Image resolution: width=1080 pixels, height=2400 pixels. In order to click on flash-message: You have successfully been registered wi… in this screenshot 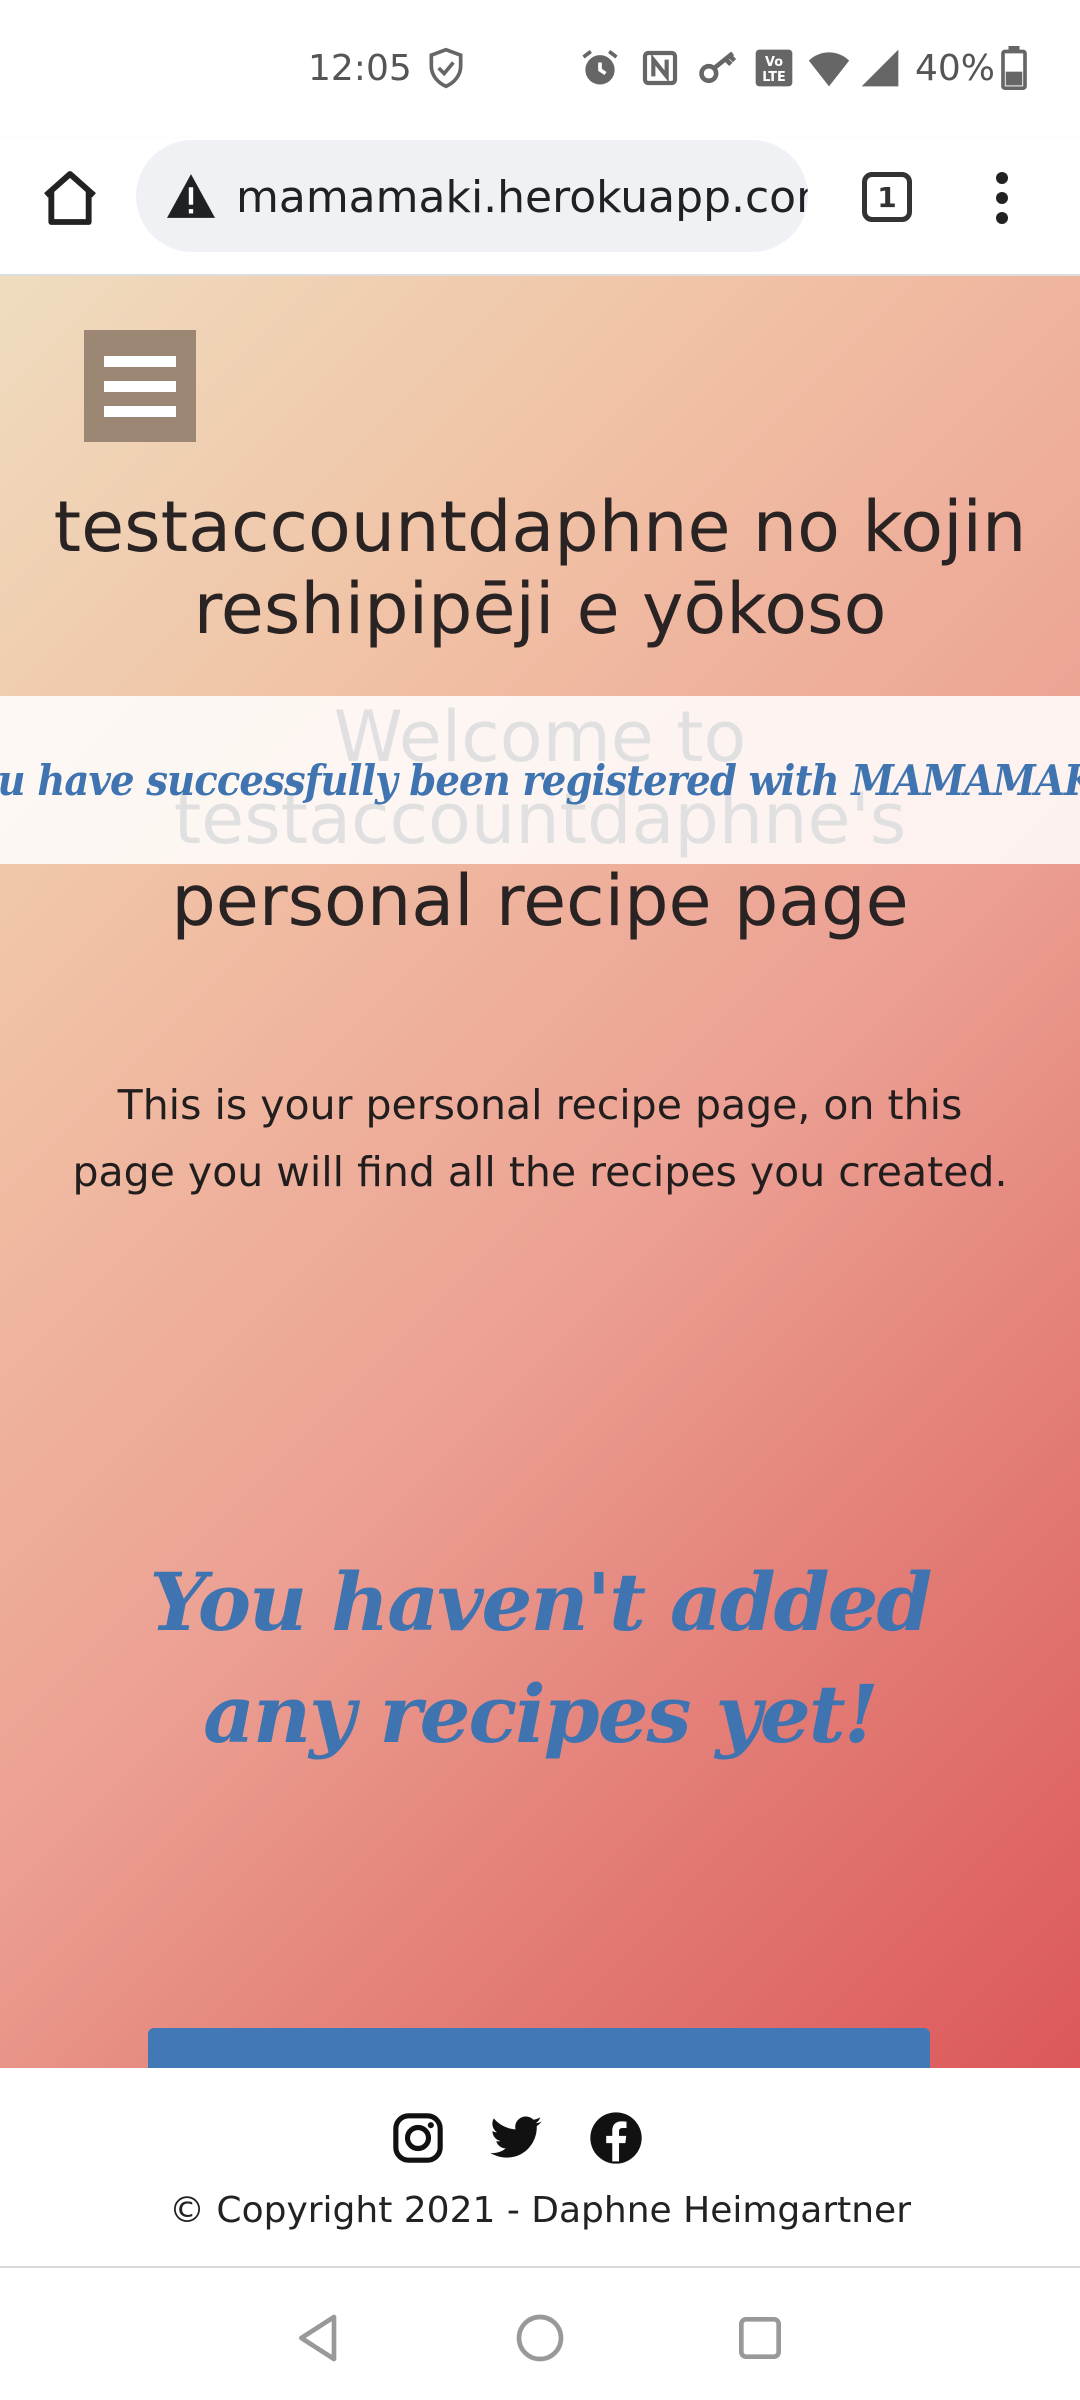, I will do `click(540, 780)`.